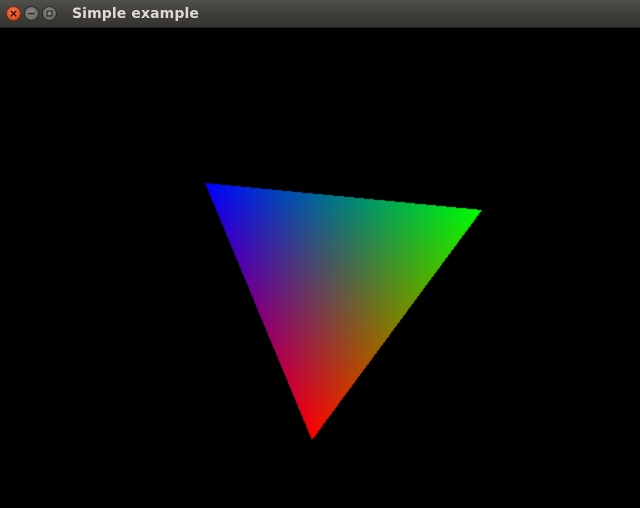 This screenshot has width=640, height=508. I want to click on minimize-icon, so click(31, 13).